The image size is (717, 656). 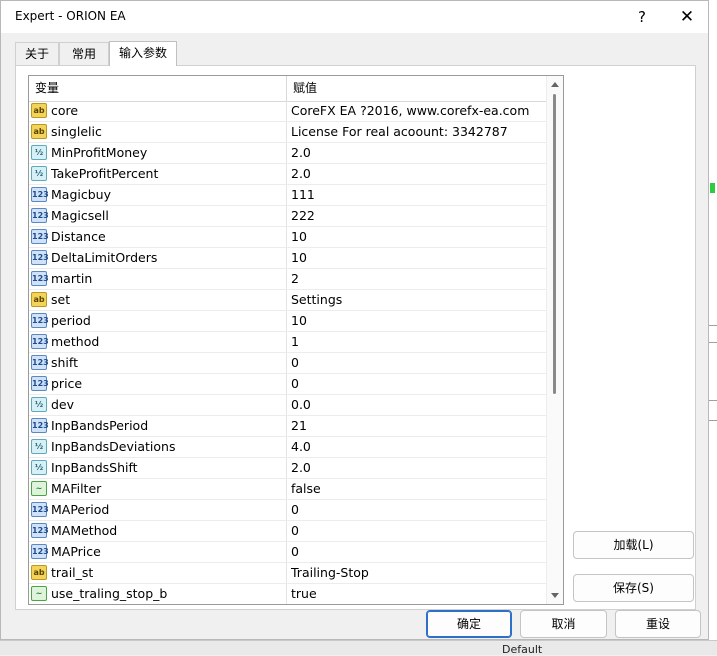 I want to click on column-header-variable: 变量, so click(x=158, y=88).